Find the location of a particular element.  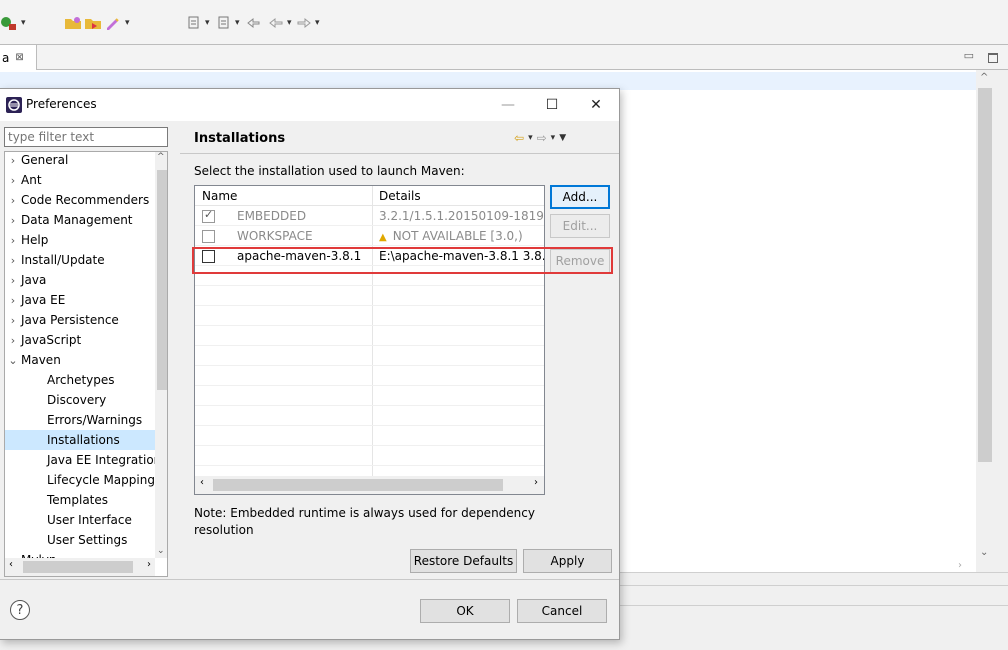

chevron-up-icon: ^ is located at coordinates (161, 157).